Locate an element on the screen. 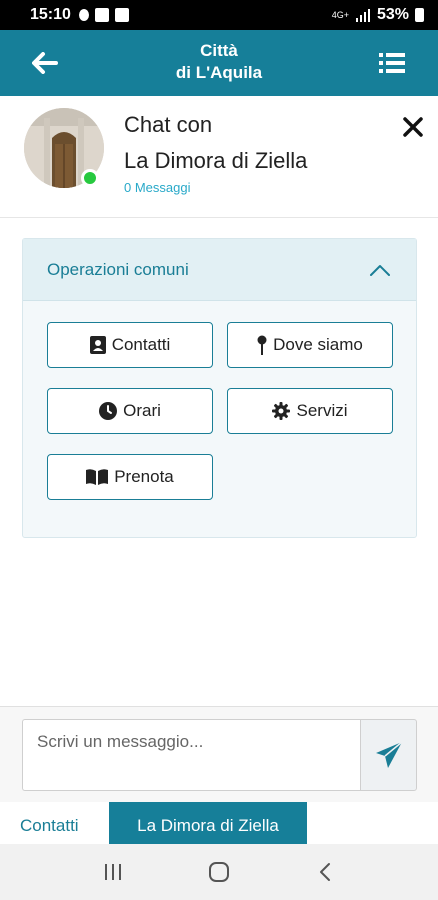 This screenshot has width=438, height=900. tab-contatti: Contatti is located at coordinates (49, 823).